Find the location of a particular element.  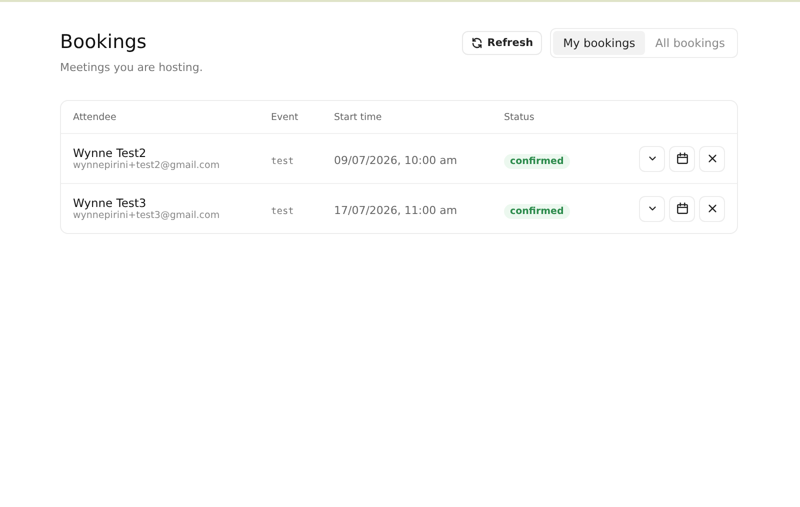

attendee-name: Wynne Test3 is located at coordinates (110, 203).